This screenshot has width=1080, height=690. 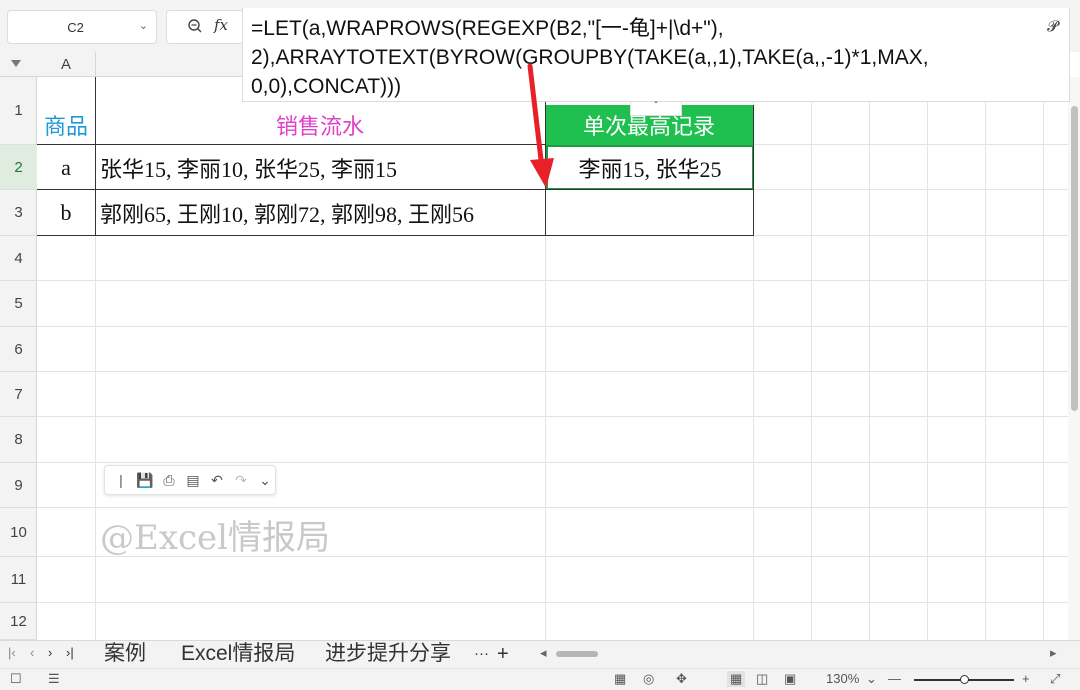 I want to click on column-header-a: A, so click(x=66, y=64).